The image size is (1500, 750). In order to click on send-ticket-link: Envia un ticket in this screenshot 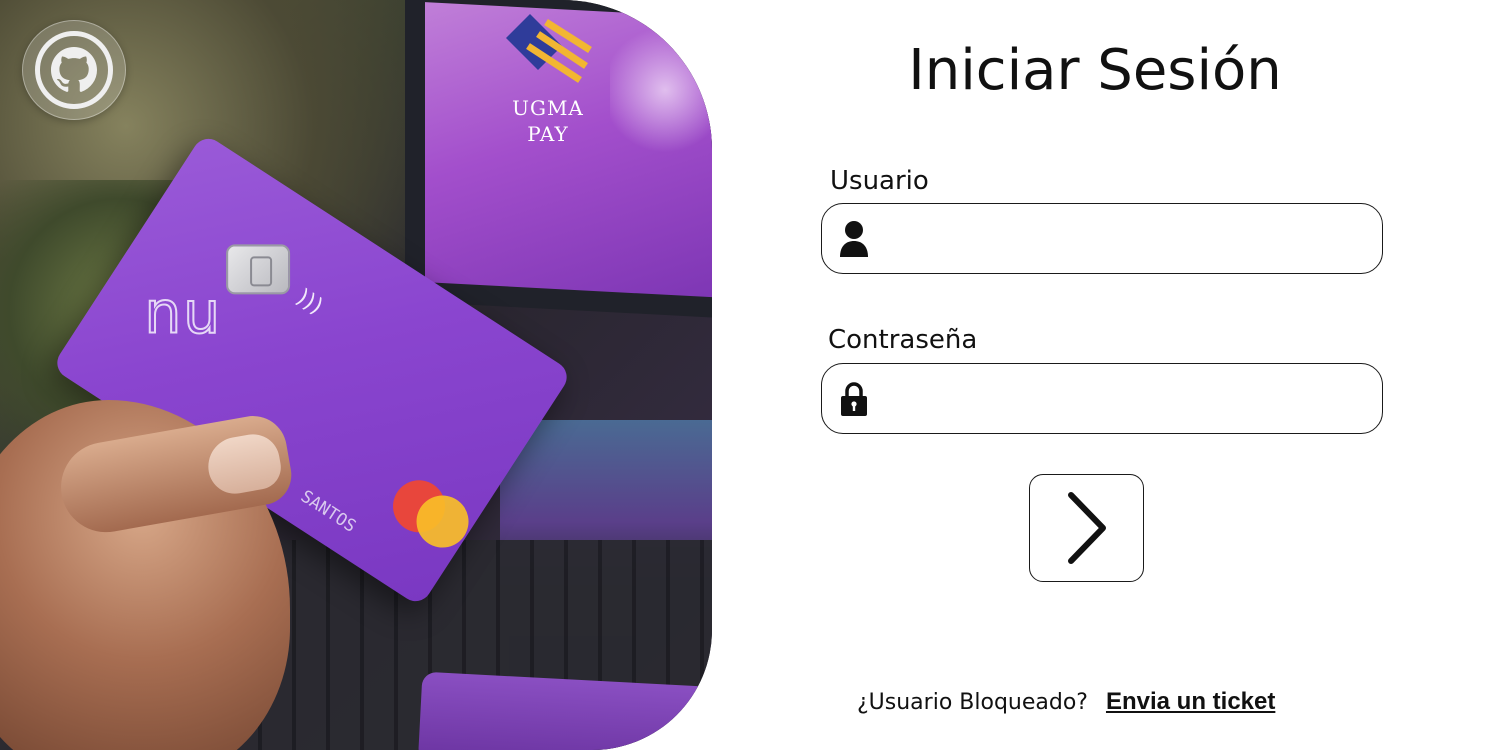, I will do `click(1190, 702)`.